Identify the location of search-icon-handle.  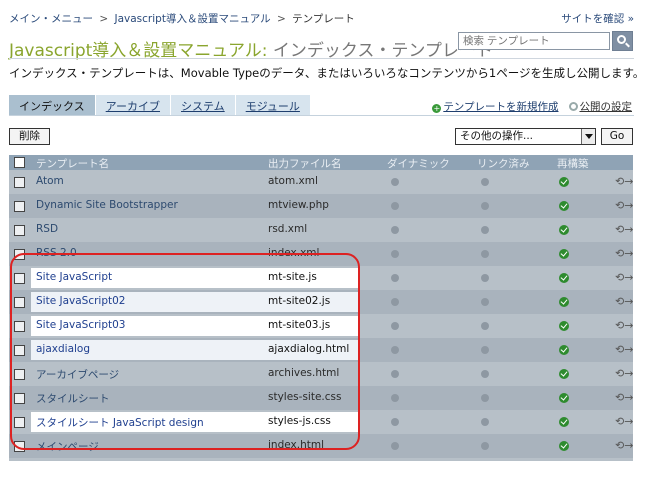
(627, 45).